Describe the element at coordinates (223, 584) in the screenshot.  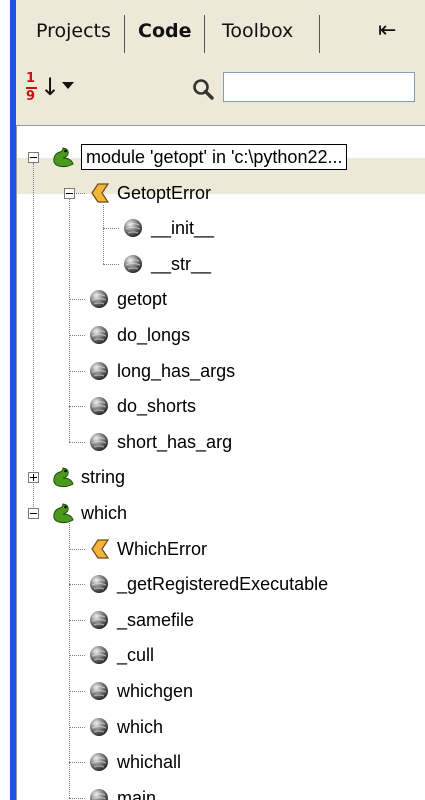
I see `tree-node-label: _getRegisteredExecutable` at that location.